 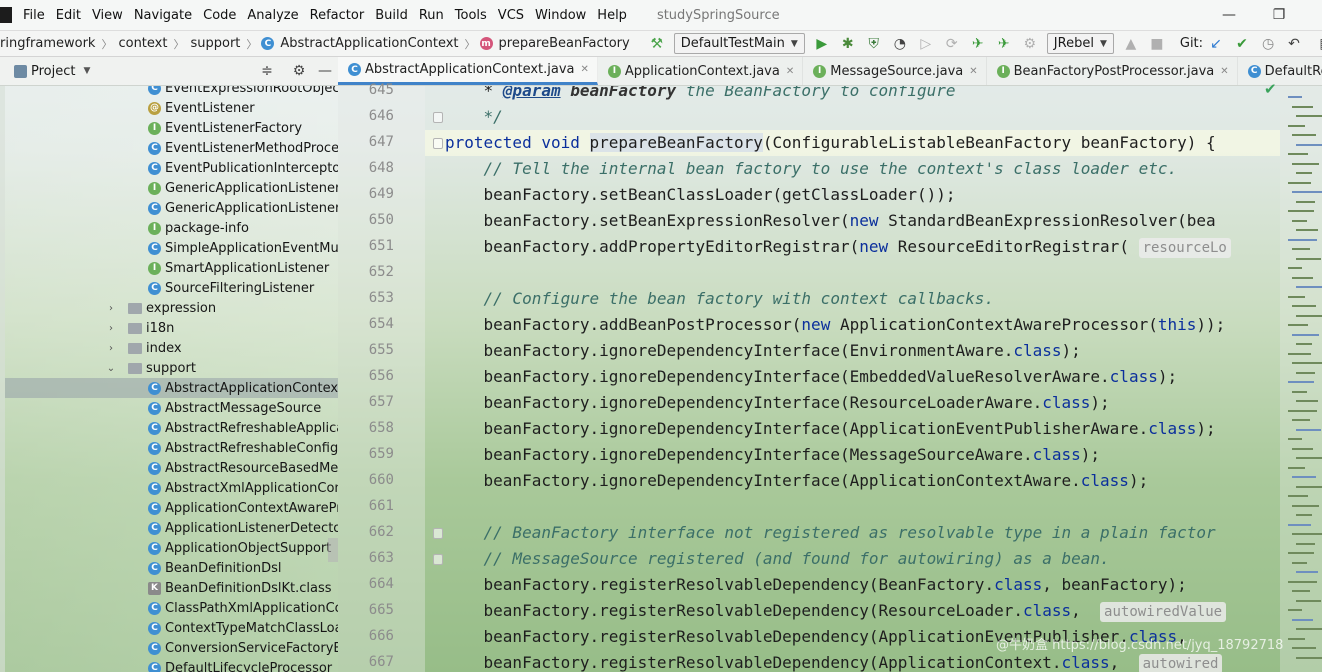 I want to click on tree-item: C ClassPathXmlApplicationConte, so click(x=171, y=608).